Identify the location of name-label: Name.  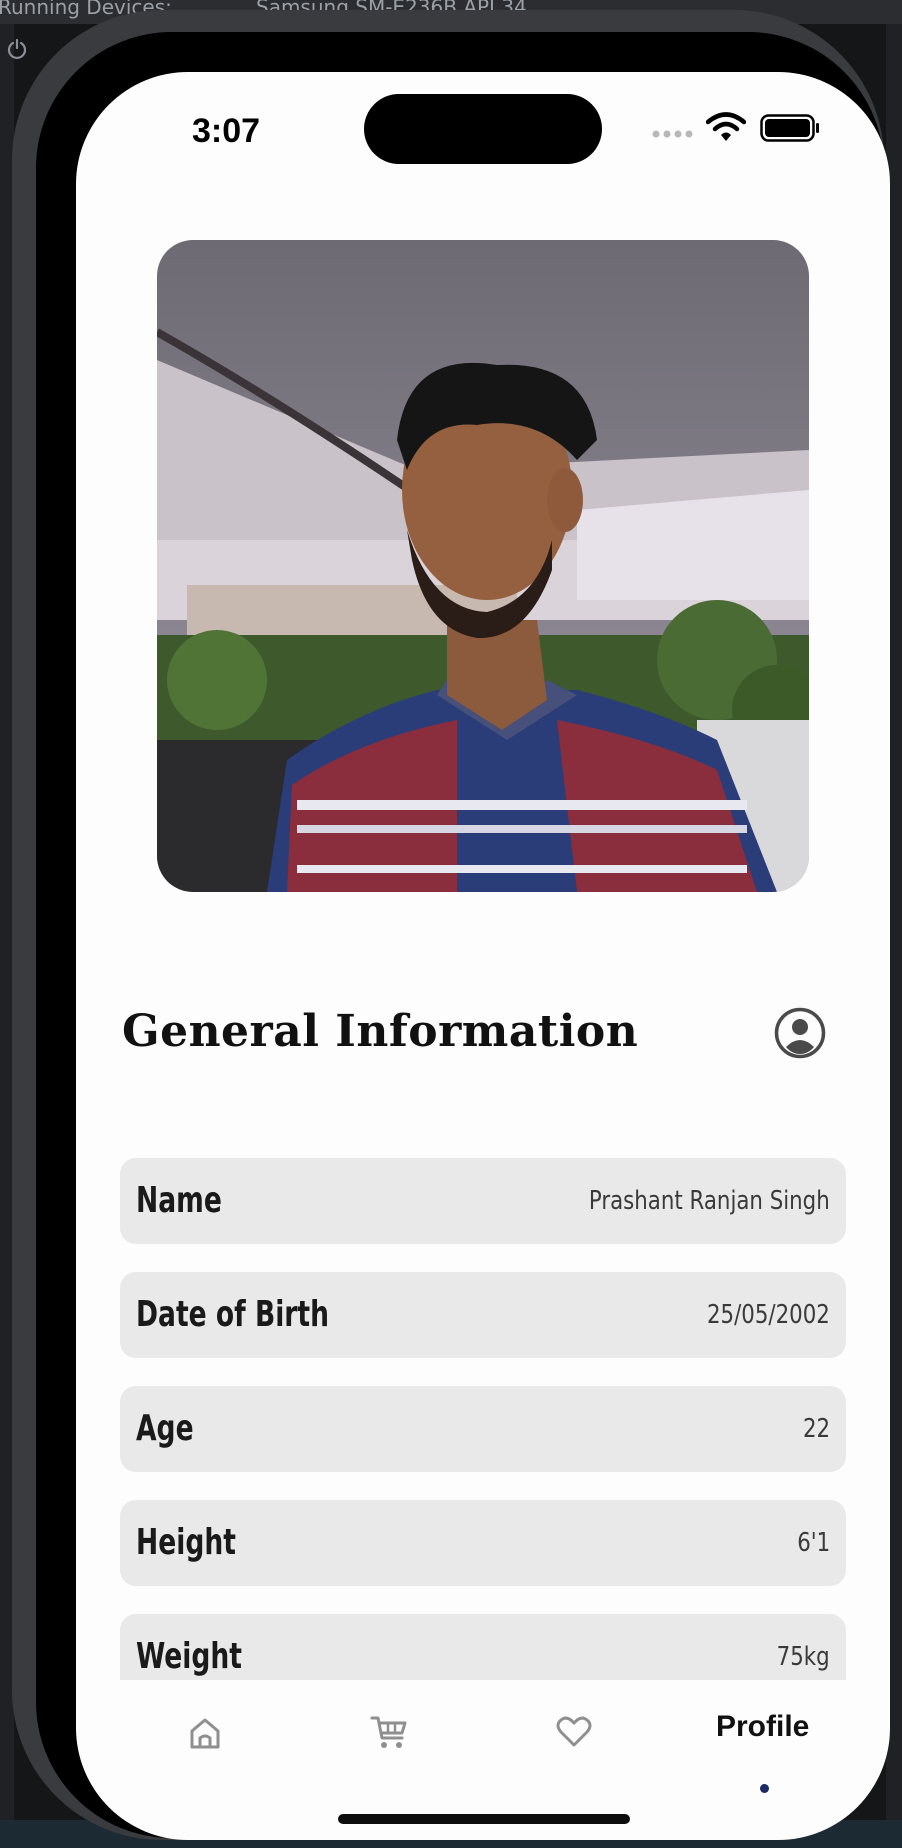
(179, 1200).